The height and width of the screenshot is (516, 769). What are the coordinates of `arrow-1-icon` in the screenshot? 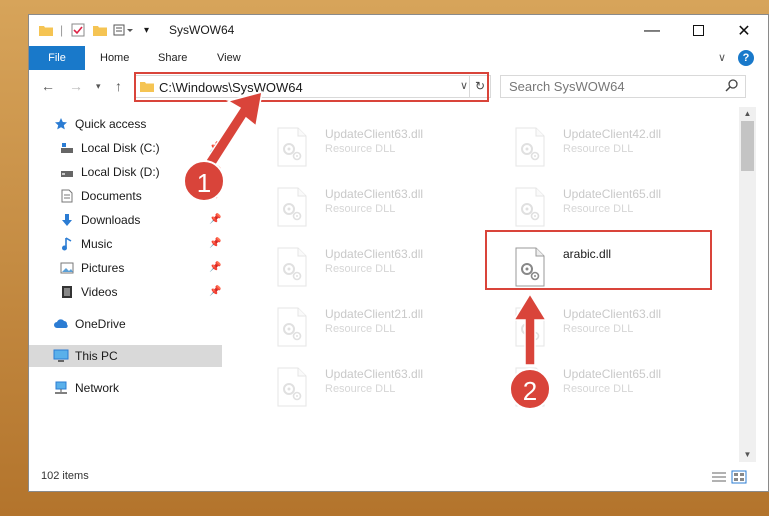 It's located at (234, 130).